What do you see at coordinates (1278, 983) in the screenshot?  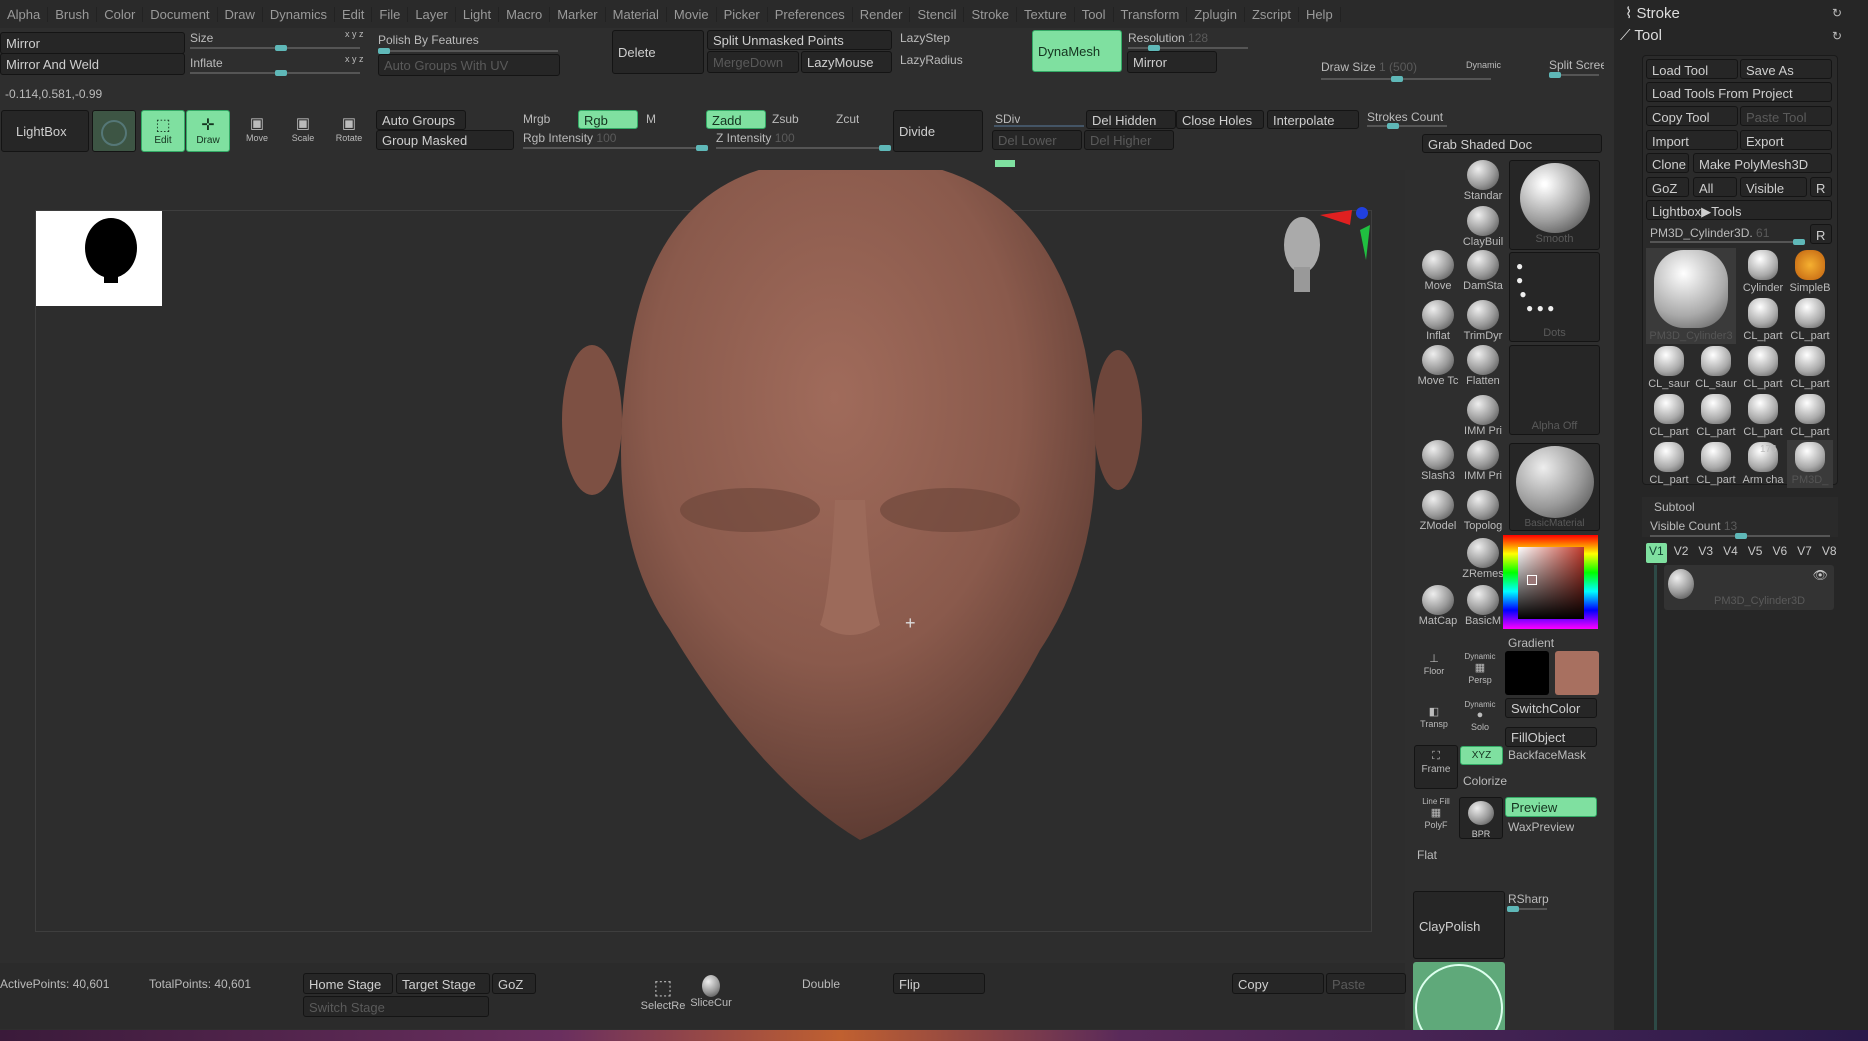 I see `copy-button: Copy` at bounding box center [1278, 983].